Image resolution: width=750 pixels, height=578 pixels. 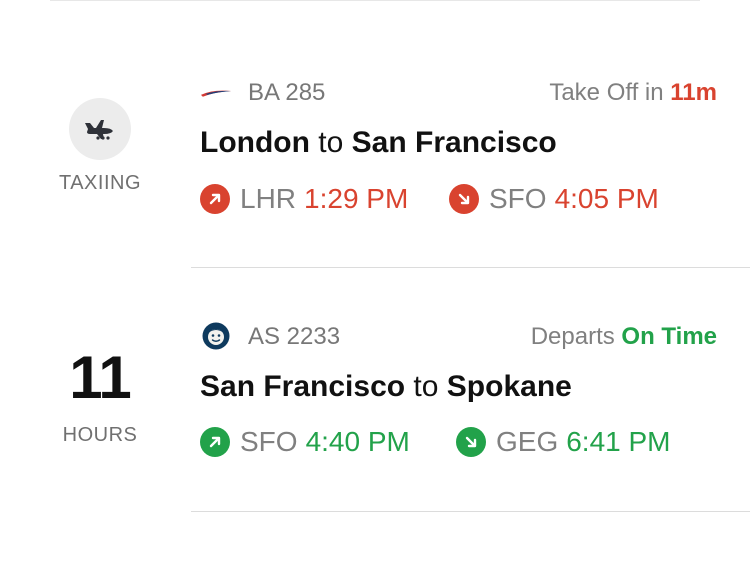 I want to click on flight-status-column: TAXIING, so click(x=100, y=146).